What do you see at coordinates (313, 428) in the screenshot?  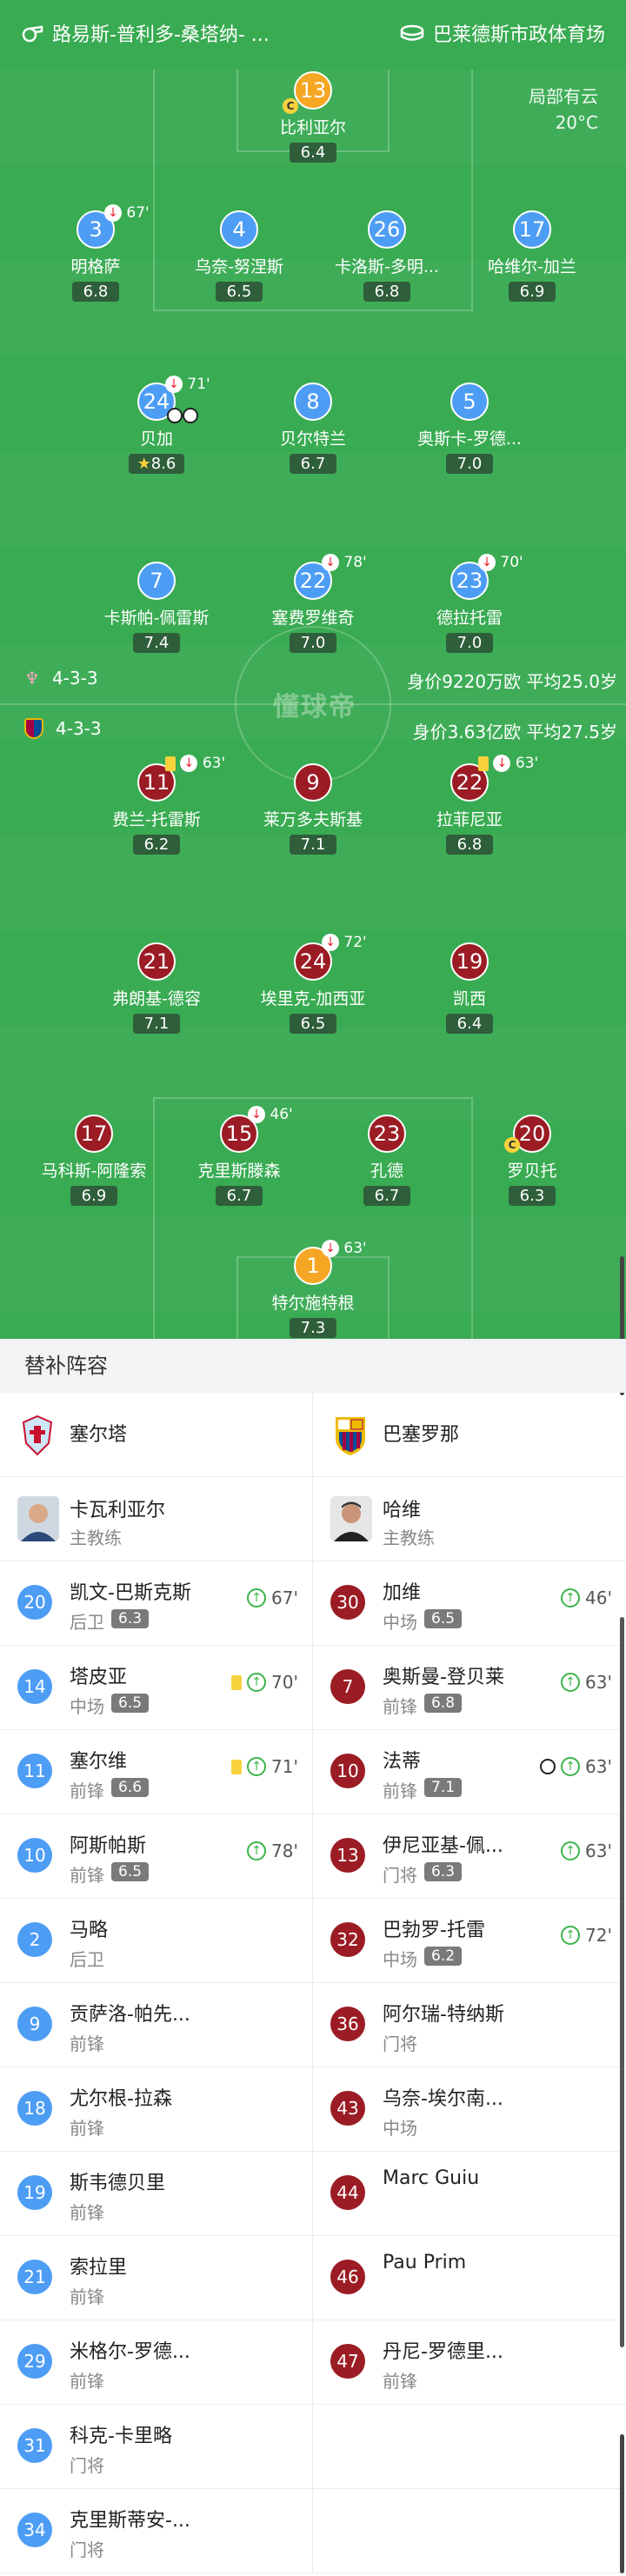 I see `player-home-cm2: 8 贝尔特兰 6.7` at bounding box center [313, 428].